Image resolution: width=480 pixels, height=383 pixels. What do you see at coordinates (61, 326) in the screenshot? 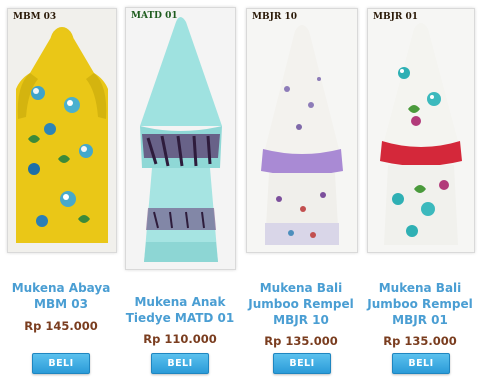
I see `product-price: Rp 145.000` at bounding box center [61, 326].